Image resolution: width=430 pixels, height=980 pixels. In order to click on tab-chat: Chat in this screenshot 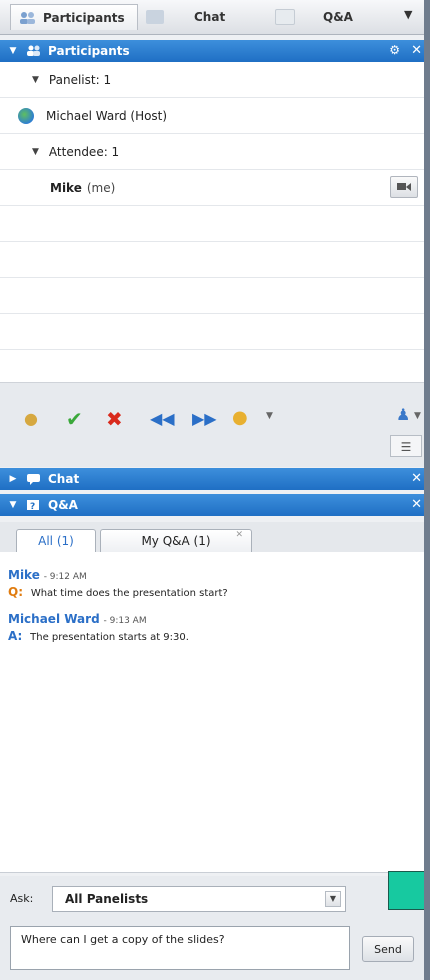, I will do `click(201, 17)`.